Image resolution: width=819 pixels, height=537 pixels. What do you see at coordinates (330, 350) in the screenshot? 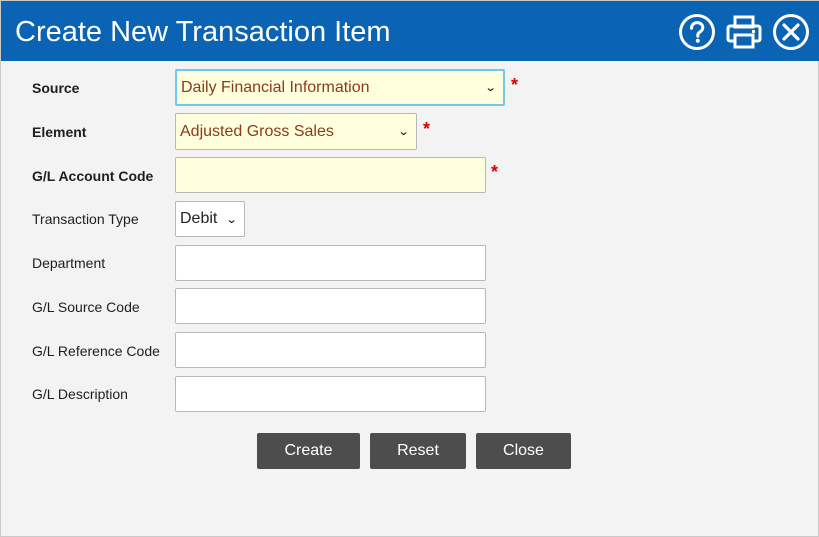
I see `gl-reference-code-input` at bounding box center [330, 350].